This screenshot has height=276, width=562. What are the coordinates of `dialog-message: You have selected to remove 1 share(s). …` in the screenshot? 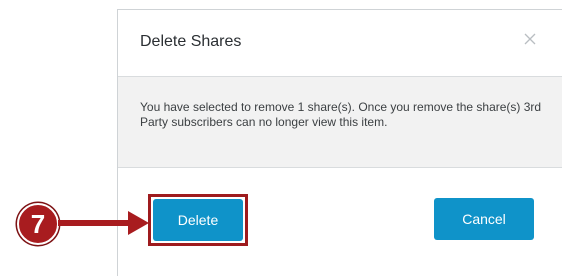 It's located at (341, 114).